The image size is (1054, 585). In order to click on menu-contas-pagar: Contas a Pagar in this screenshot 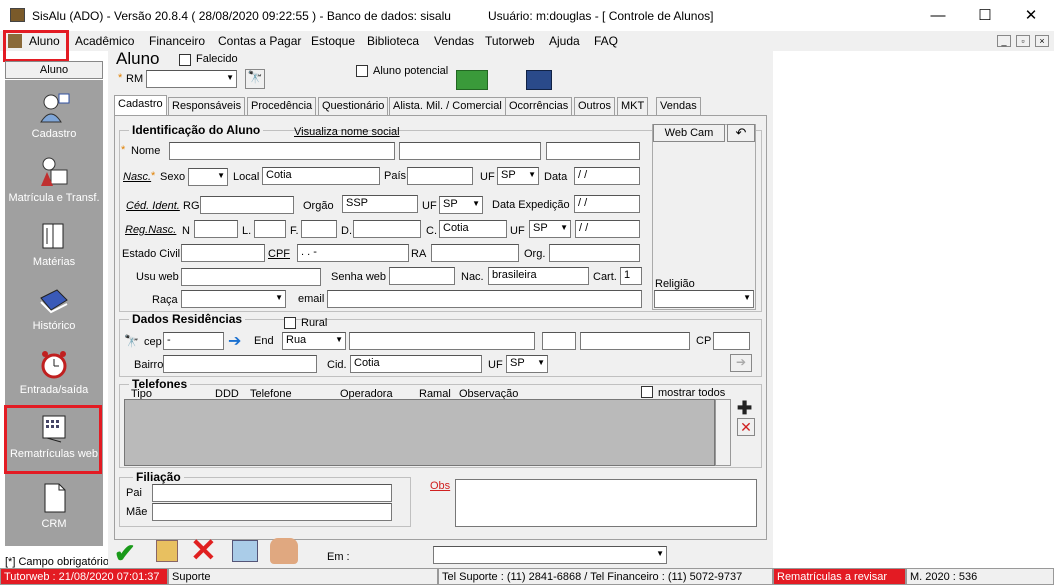, I will do `click(259, 41)`.